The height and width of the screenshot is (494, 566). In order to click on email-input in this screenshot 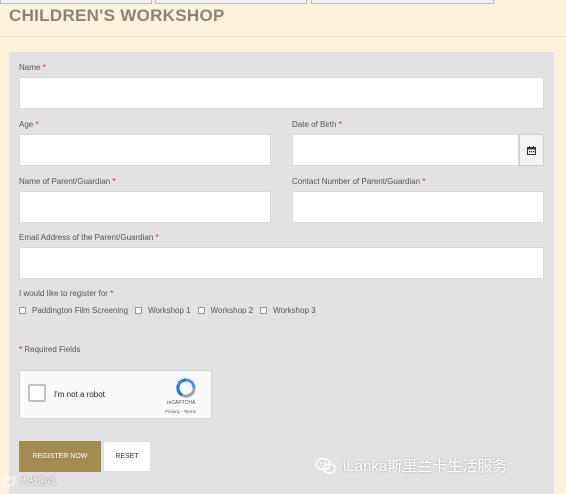, I will do `click(281, 263)`.